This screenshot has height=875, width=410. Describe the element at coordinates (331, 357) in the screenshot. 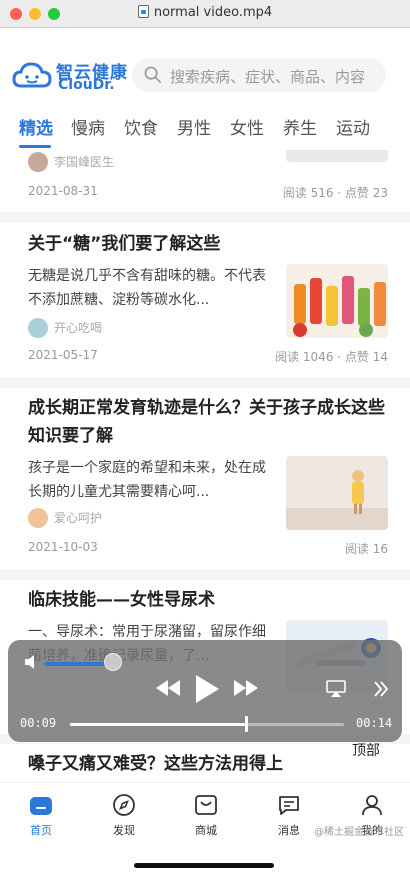

I see `article-stats: 阅读 1046 · 点赞 14` at that location.